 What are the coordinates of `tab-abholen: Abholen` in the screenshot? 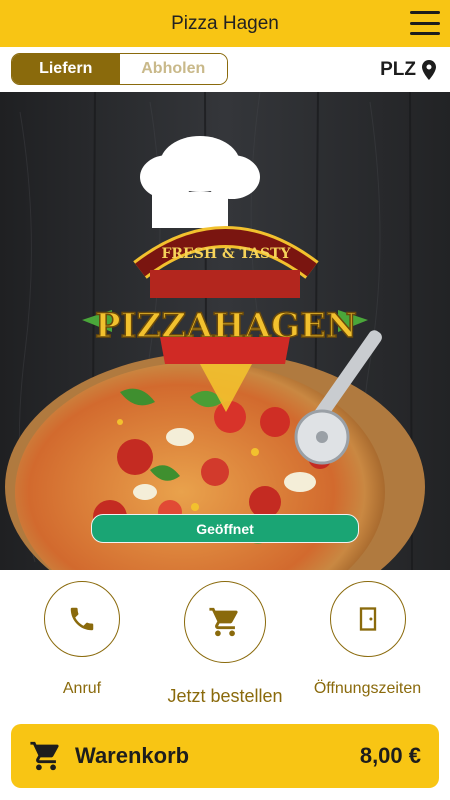 It's located at (173, 69).